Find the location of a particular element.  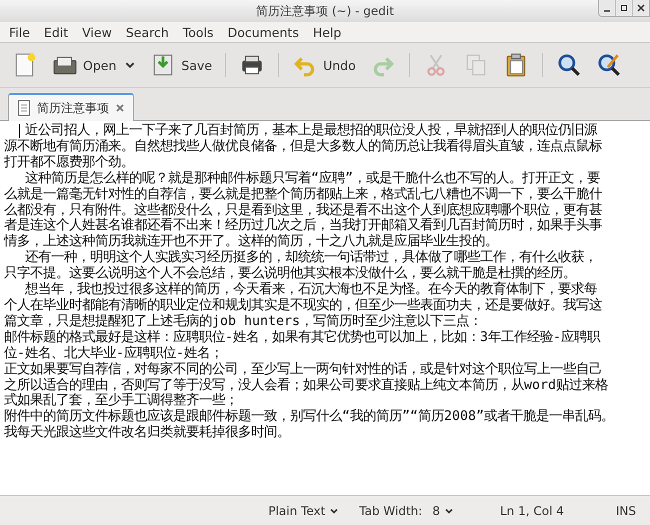

text-line: 附件中的简历文件标题也应该是跟邮件标题一致，别写什么“我的简历”“简历2008”或者干脆是一串乱码。 is located at coordinates (309, 416).